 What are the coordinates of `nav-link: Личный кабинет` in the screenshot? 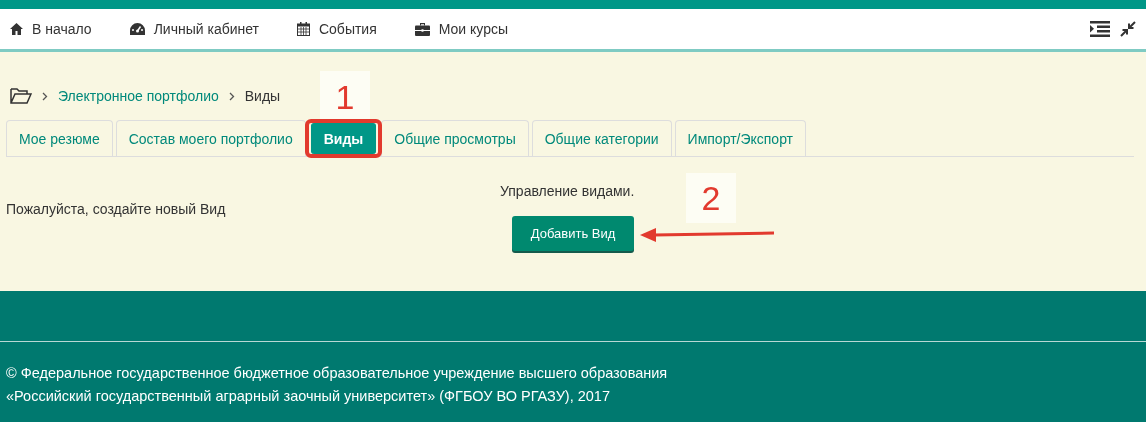 It's located at (194, 29).